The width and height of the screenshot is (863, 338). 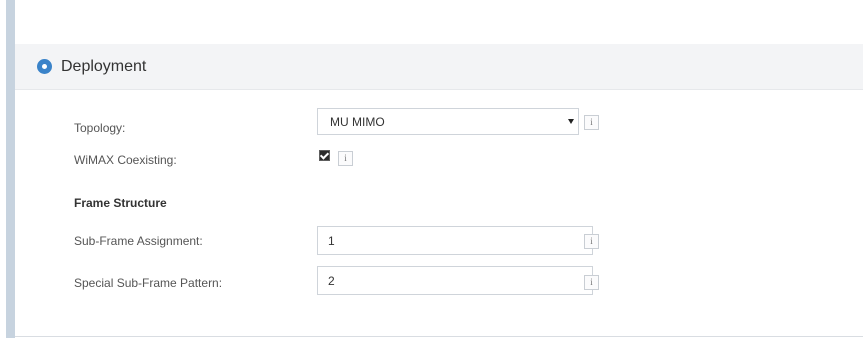 I want to click on special-sub-frame-pattern-value: 2, so click(x=331, y=280).